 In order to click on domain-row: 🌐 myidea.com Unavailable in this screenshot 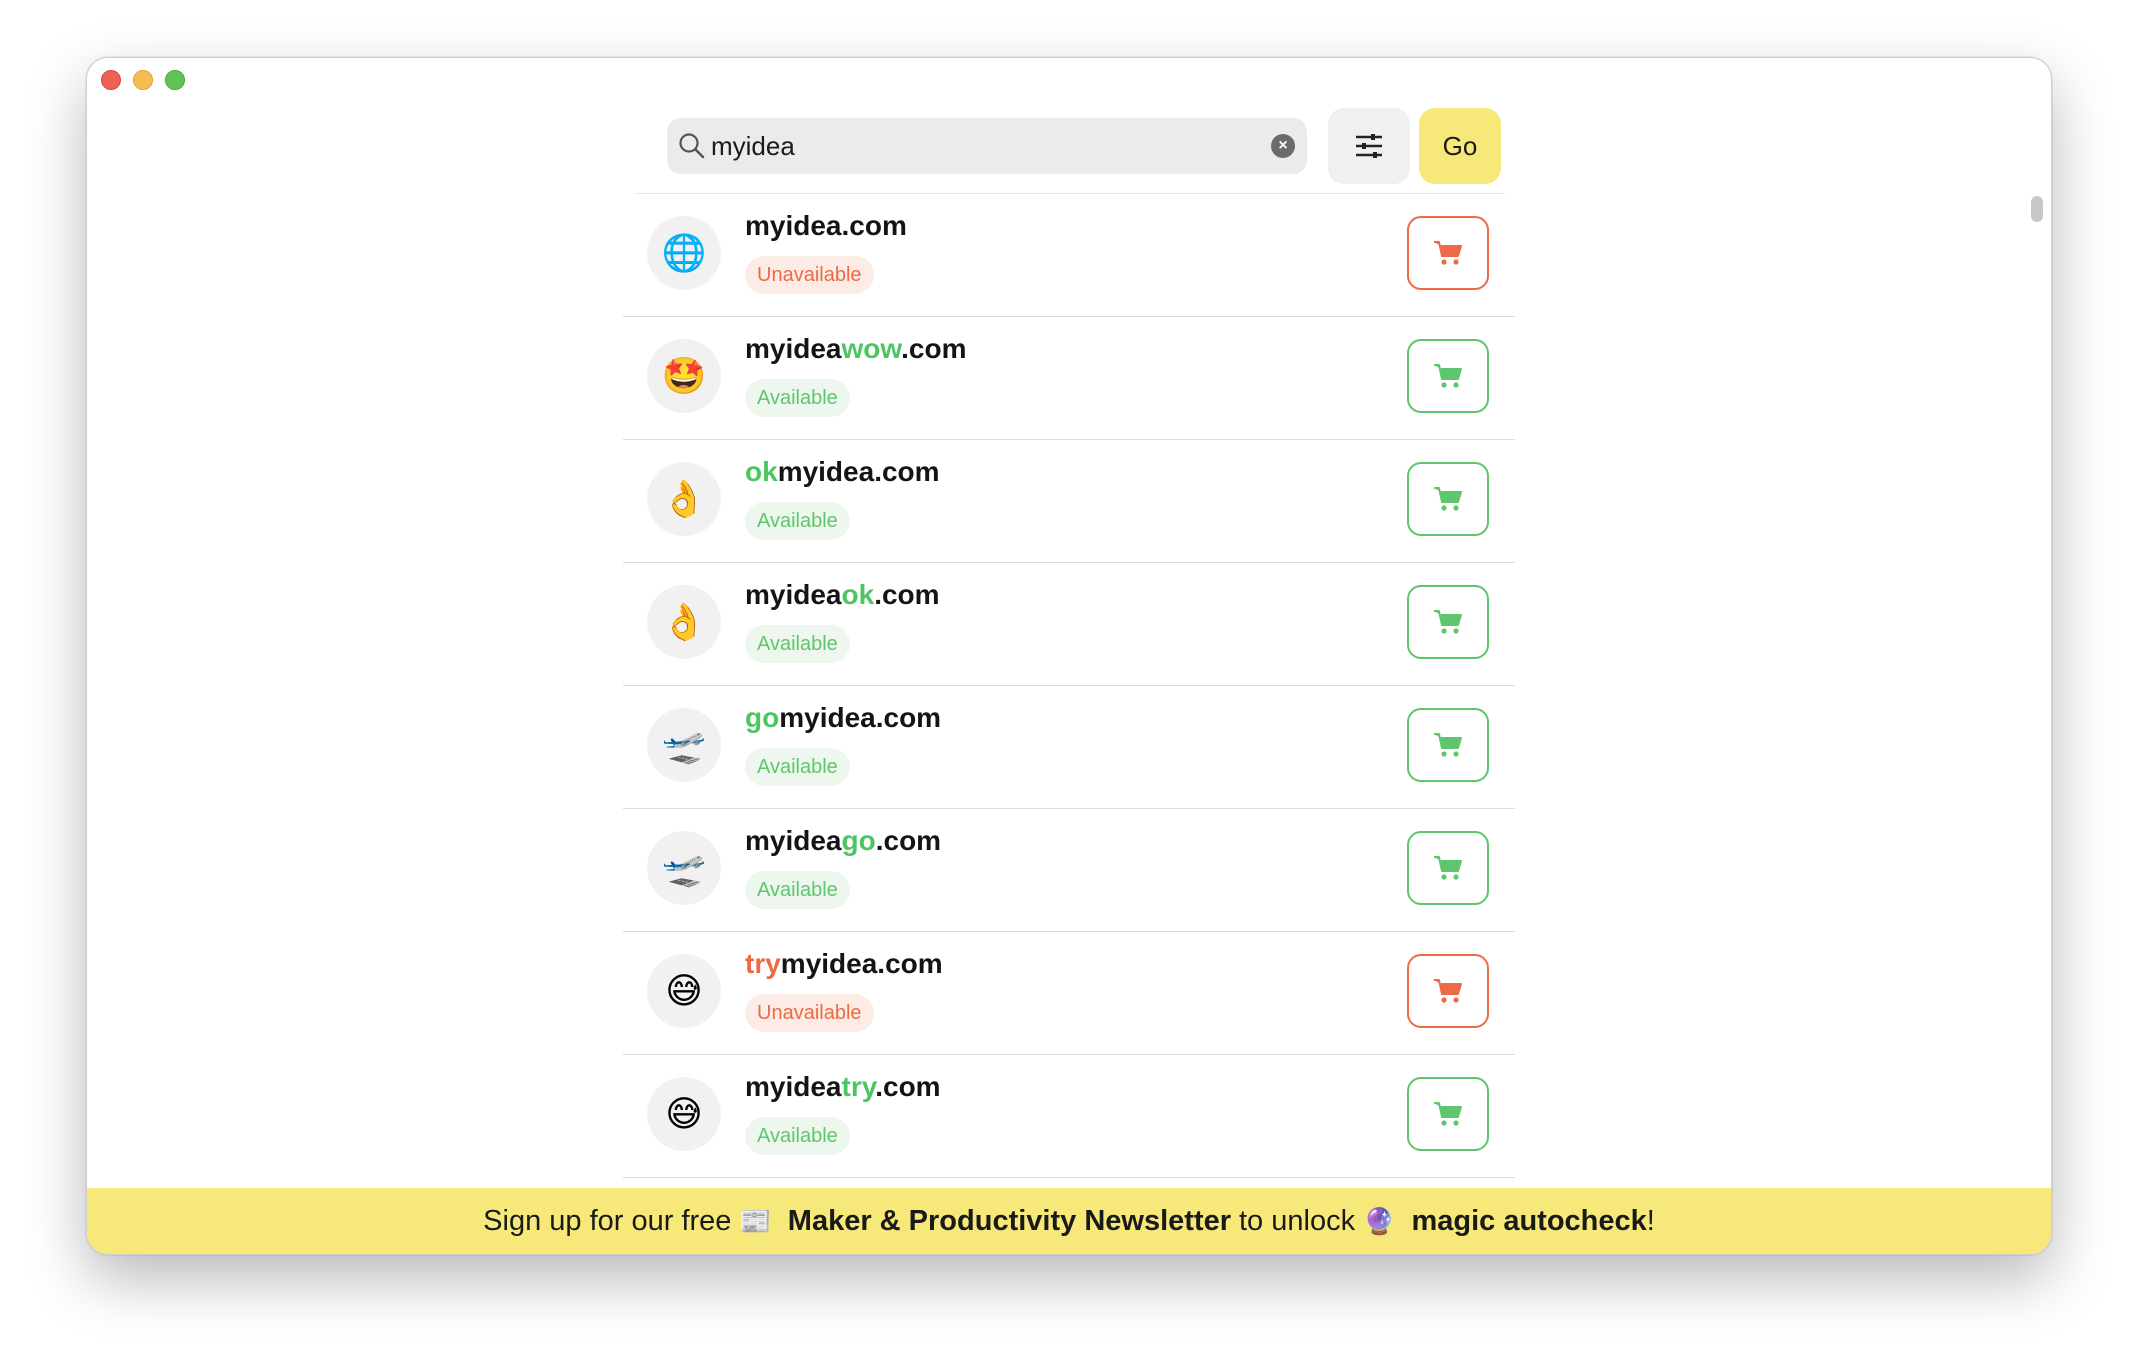, I will do `click(1069, 255)`.